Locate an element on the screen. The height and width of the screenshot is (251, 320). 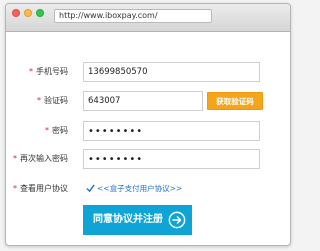
checkmark-icon is located at coordinates (90, 188).